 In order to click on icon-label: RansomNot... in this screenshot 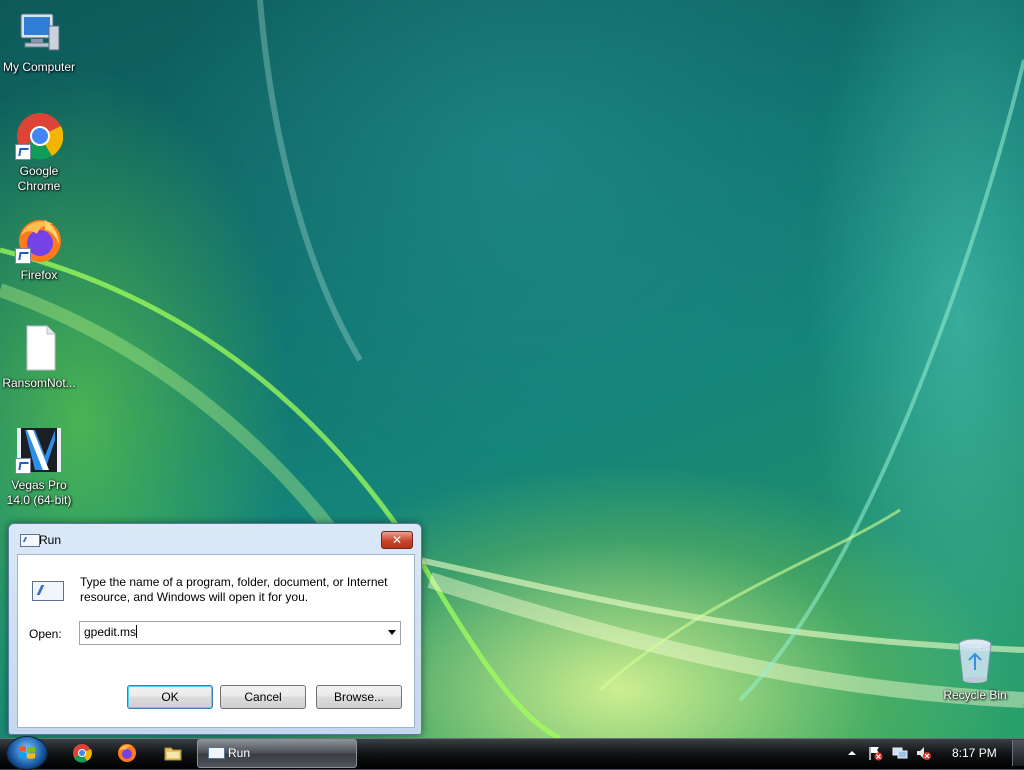, I will do `click(39, 383)`.